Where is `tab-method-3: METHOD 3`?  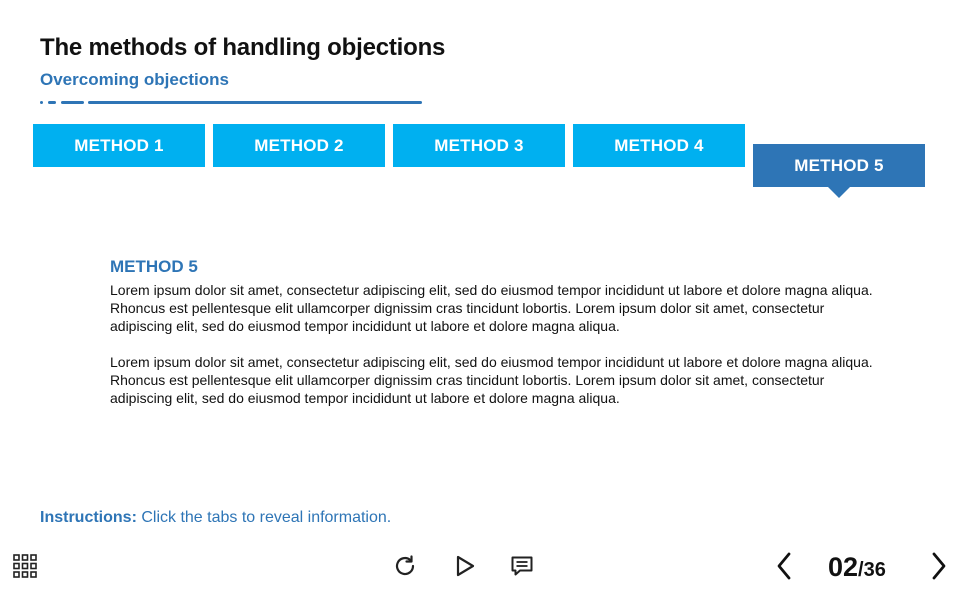
tab-method-3: METHOD 3 is located at coordinates (479, 145).